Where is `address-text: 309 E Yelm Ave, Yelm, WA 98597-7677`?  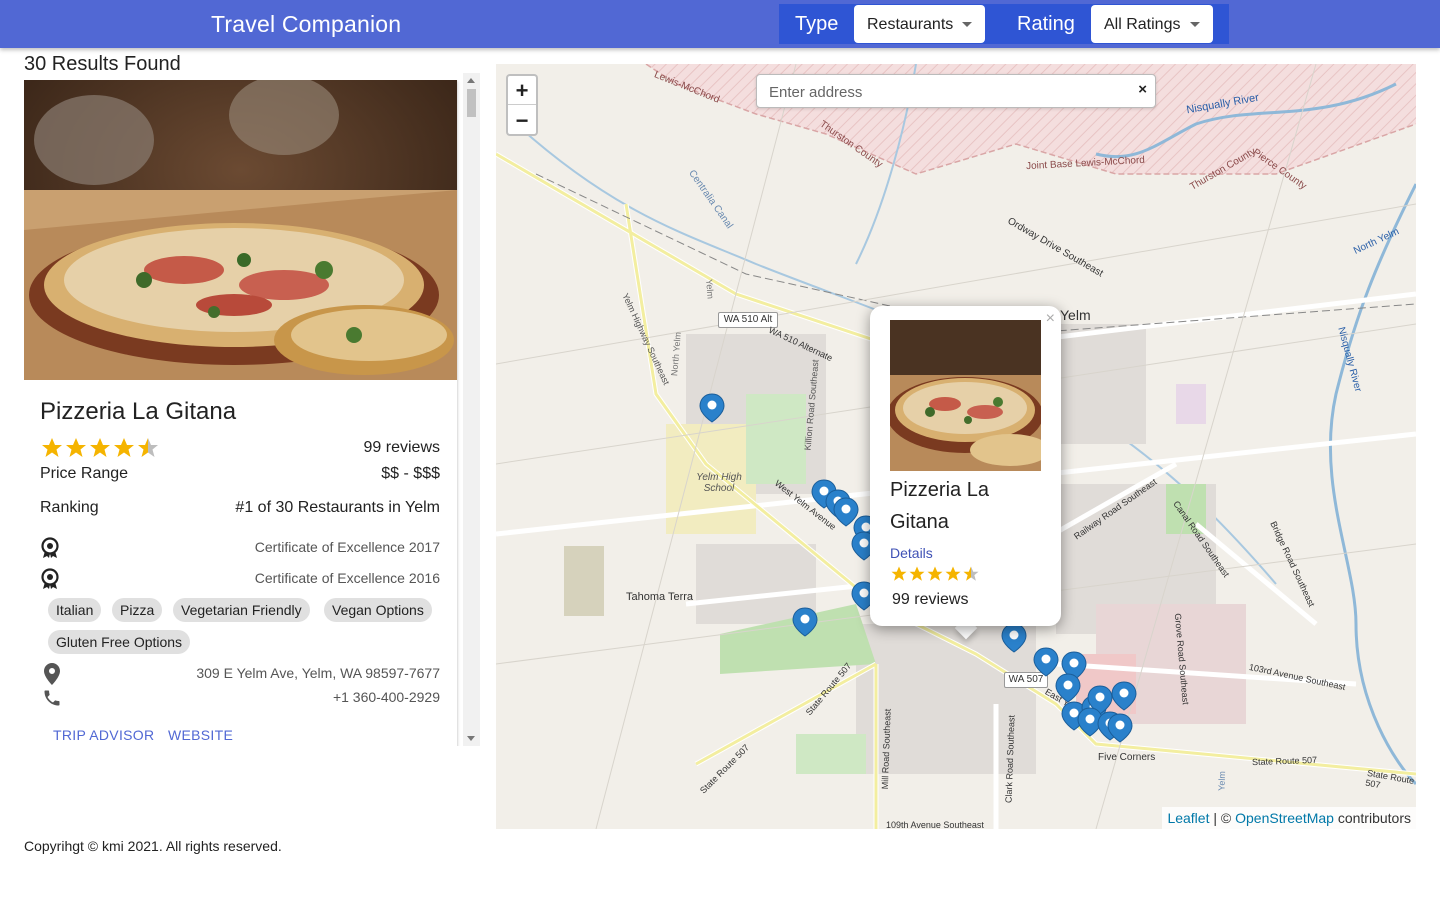
address-text: 309 E Yelm Ave, Yelm, WA 98597-7677 is located at coordinates (318, 673).